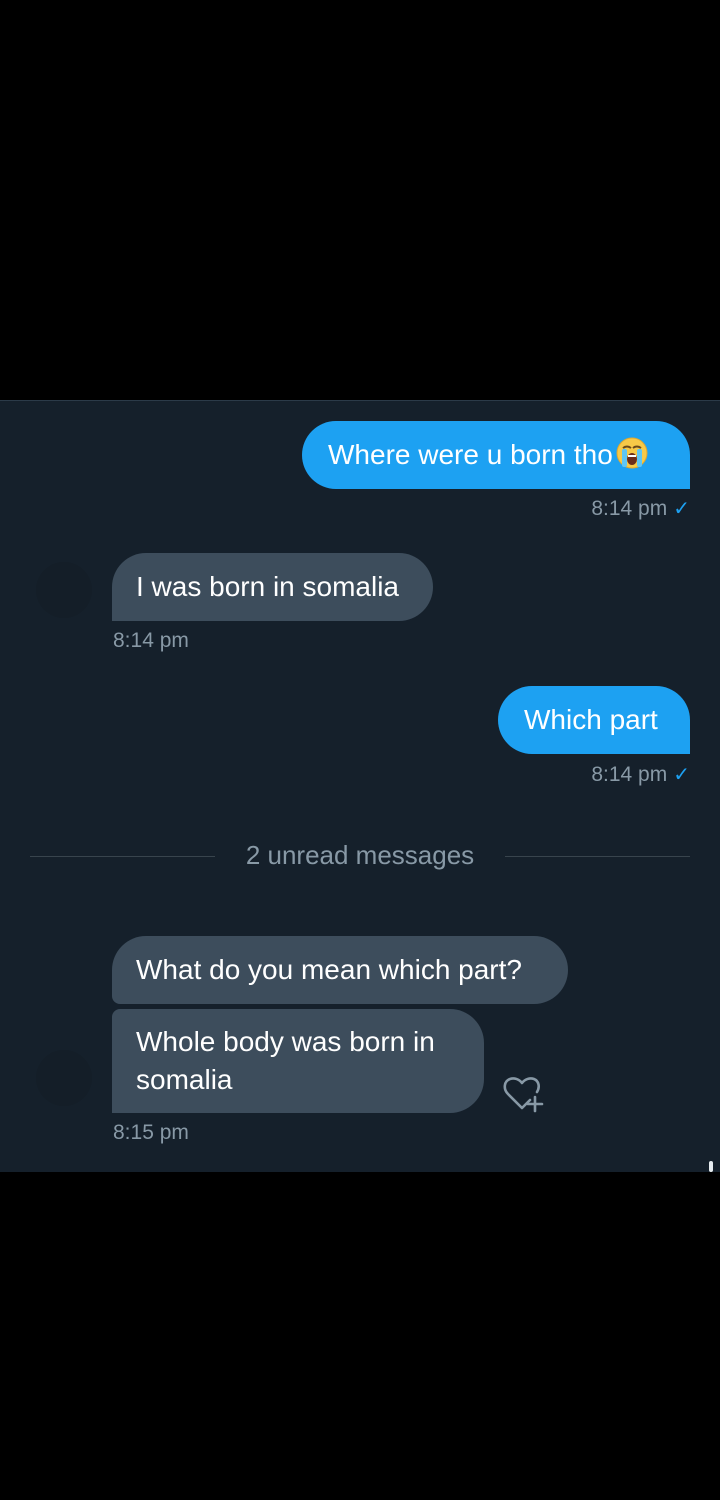 Image resolution: width=720 pixels, height=1500 pixels. What do you see at coordinates (151, 1132) in the screenshot?
I see `message-timestamp: 8:15 pm` at bounding box center [151, 1132].